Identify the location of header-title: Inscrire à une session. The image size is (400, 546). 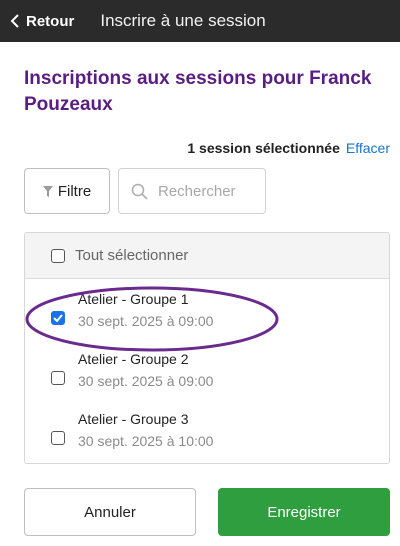
(183, 20).